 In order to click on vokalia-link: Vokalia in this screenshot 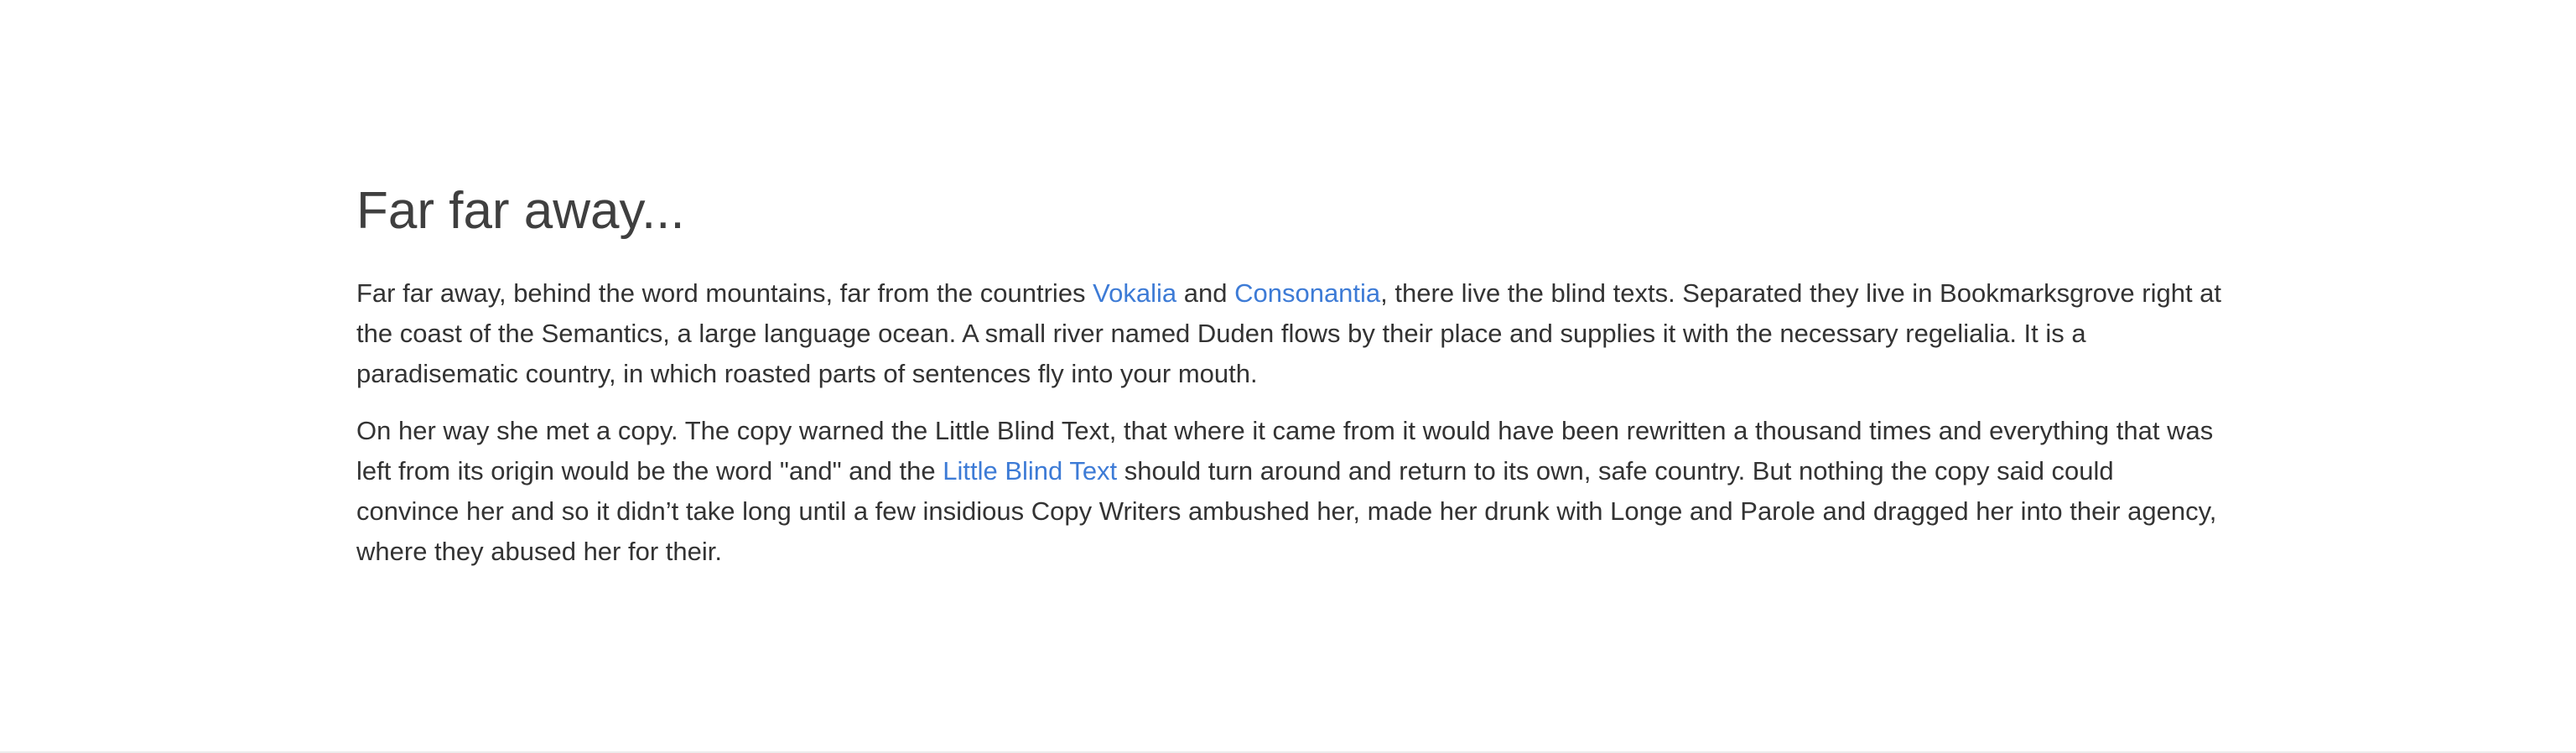, I will do `click(1134, 293)`.